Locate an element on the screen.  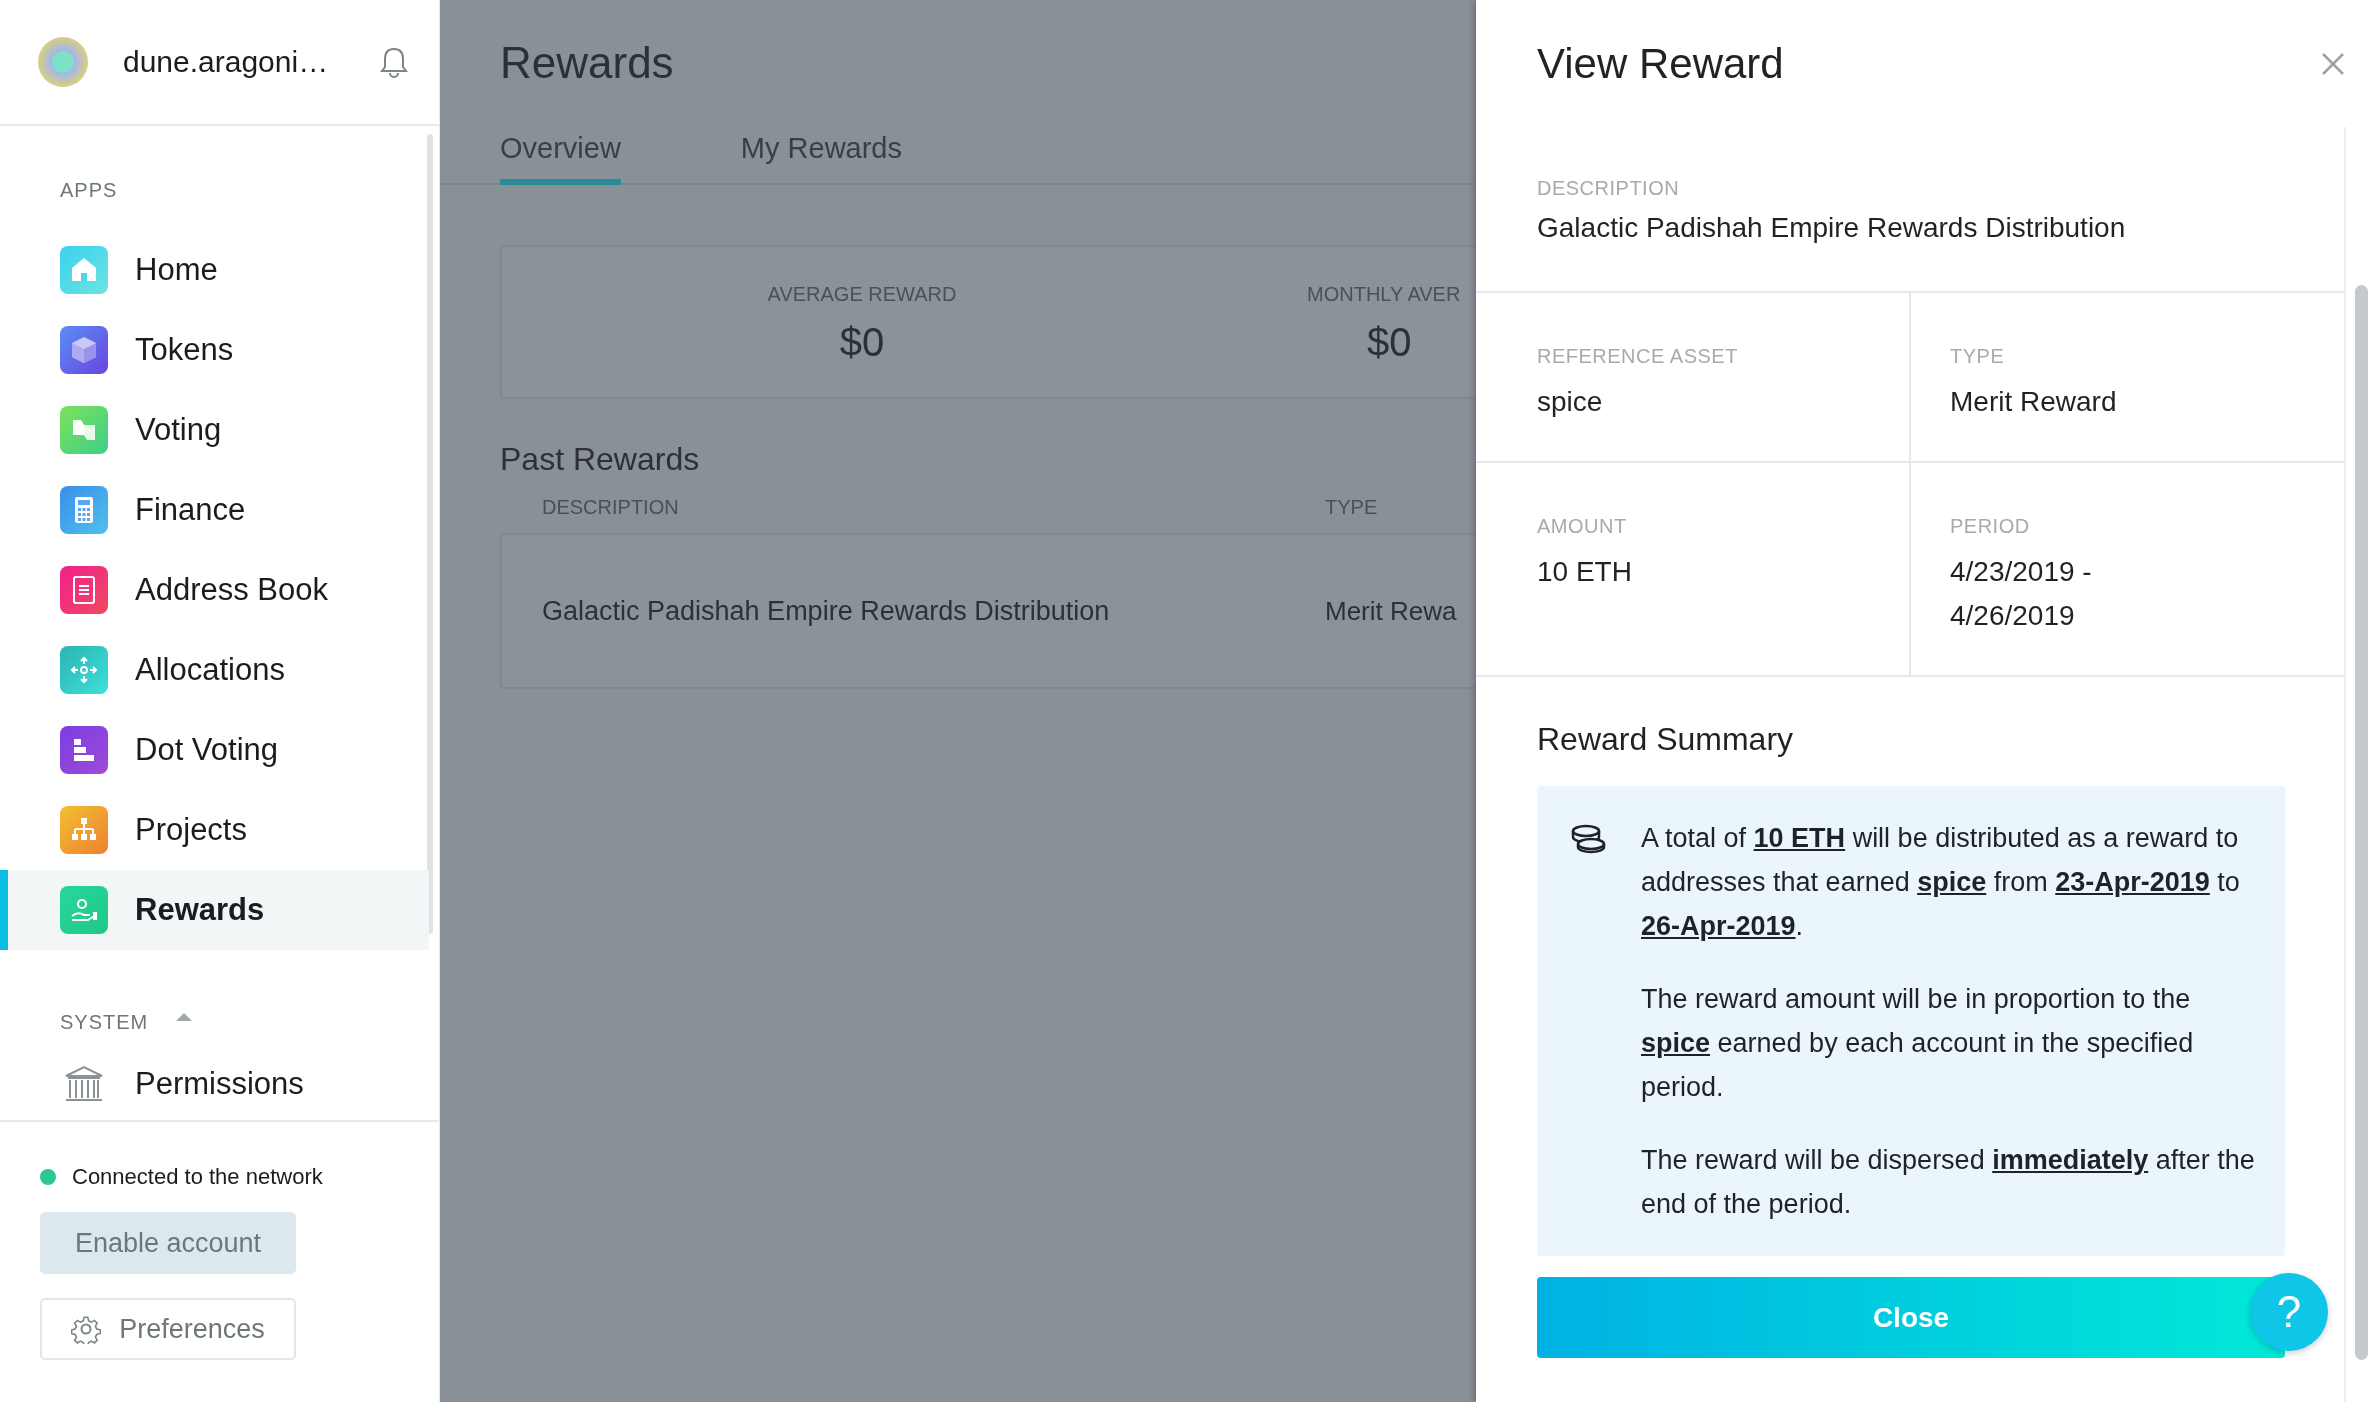
field-value: spice is located at coordinates (1570, 402).